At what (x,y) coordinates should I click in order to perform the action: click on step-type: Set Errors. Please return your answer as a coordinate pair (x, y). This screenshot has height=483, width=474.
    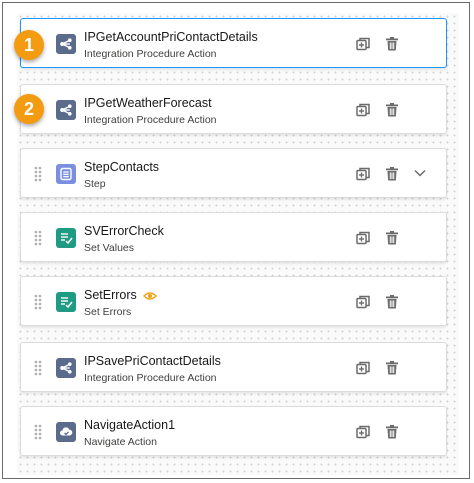
    Looking at the image, I should click on (108, 312).